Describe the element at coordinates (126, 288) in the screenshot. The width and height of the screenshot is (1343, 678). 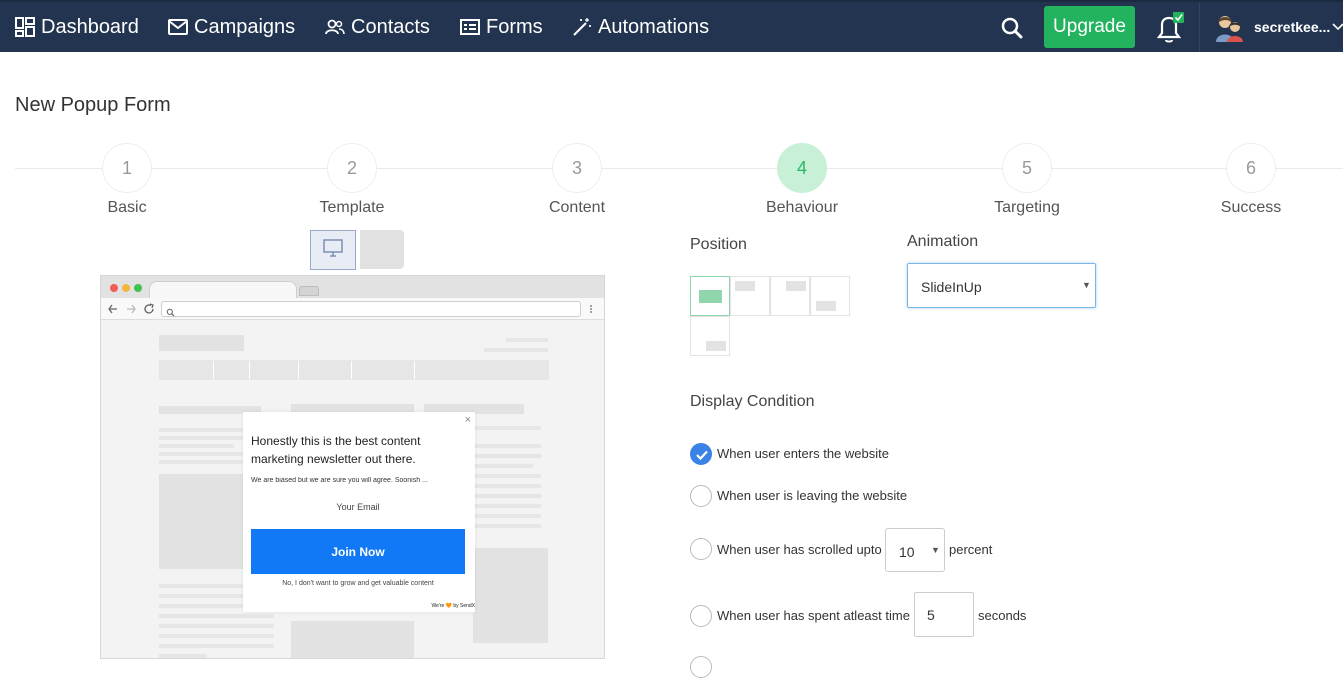
I see `window-minimize-dot` at that location.